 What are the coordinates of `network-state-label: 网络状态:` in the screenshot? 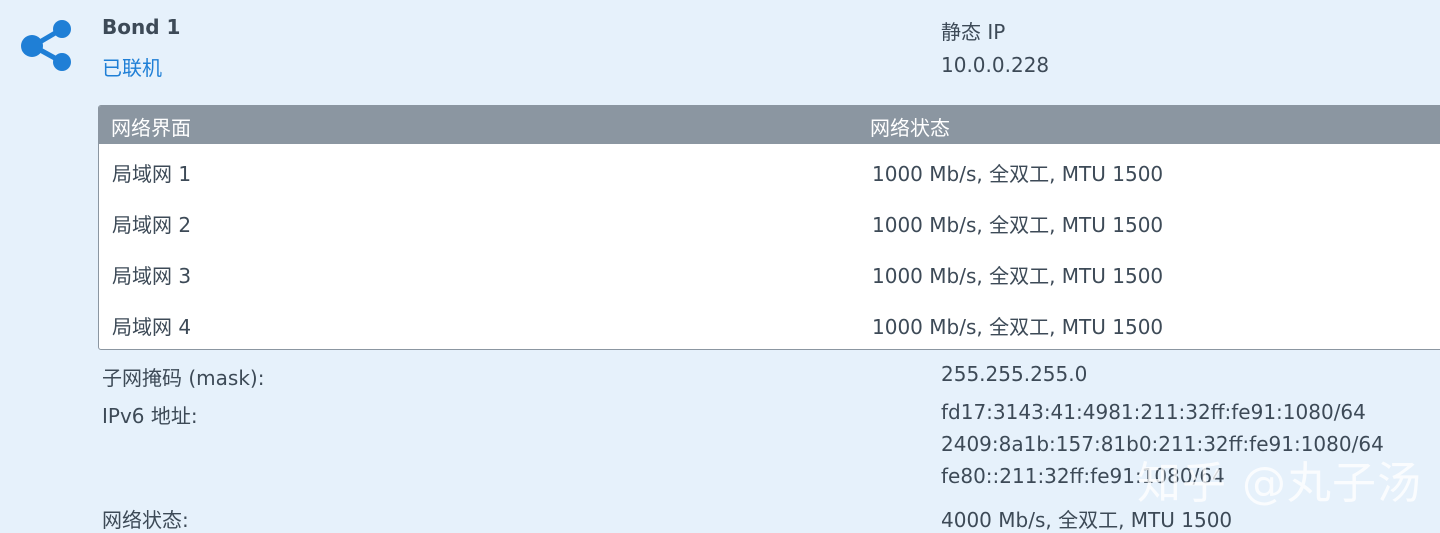 It's located at (145, 520).